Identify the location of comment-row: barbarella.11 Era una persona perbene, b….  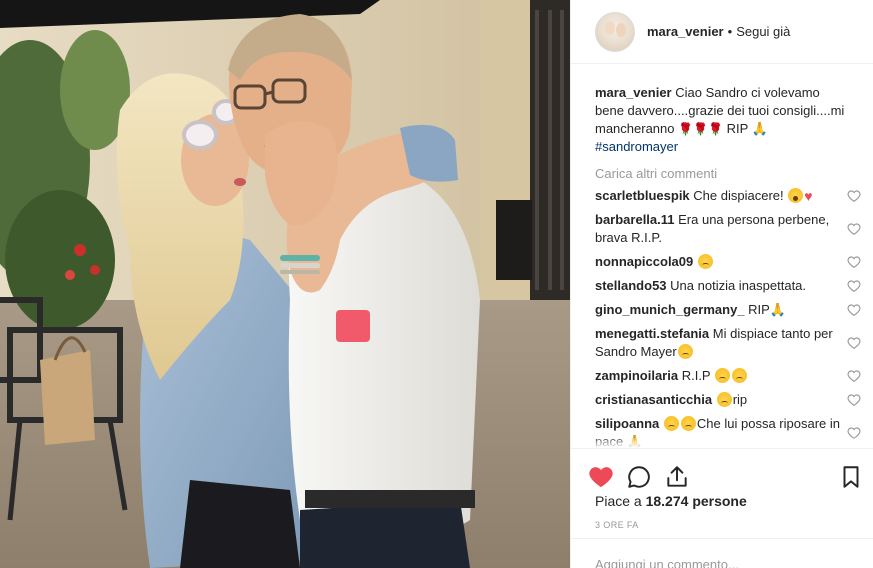
(728, 229).